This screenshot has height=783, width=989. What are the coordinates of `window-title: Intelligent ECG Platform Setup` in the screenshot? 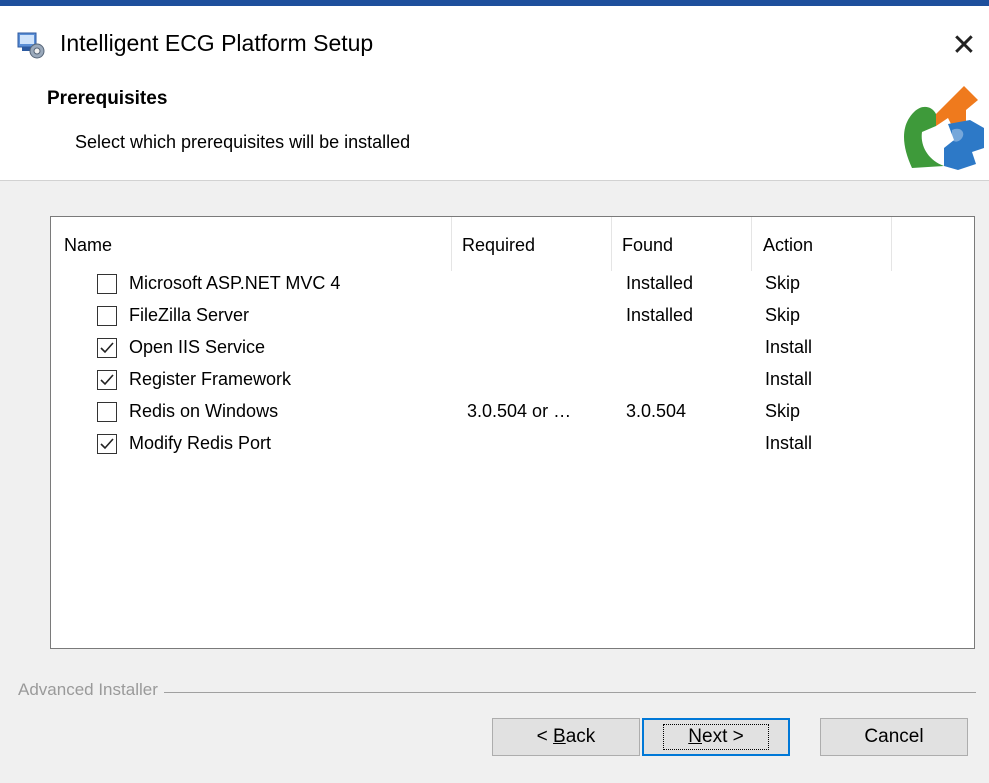 It's located at (217, 43).